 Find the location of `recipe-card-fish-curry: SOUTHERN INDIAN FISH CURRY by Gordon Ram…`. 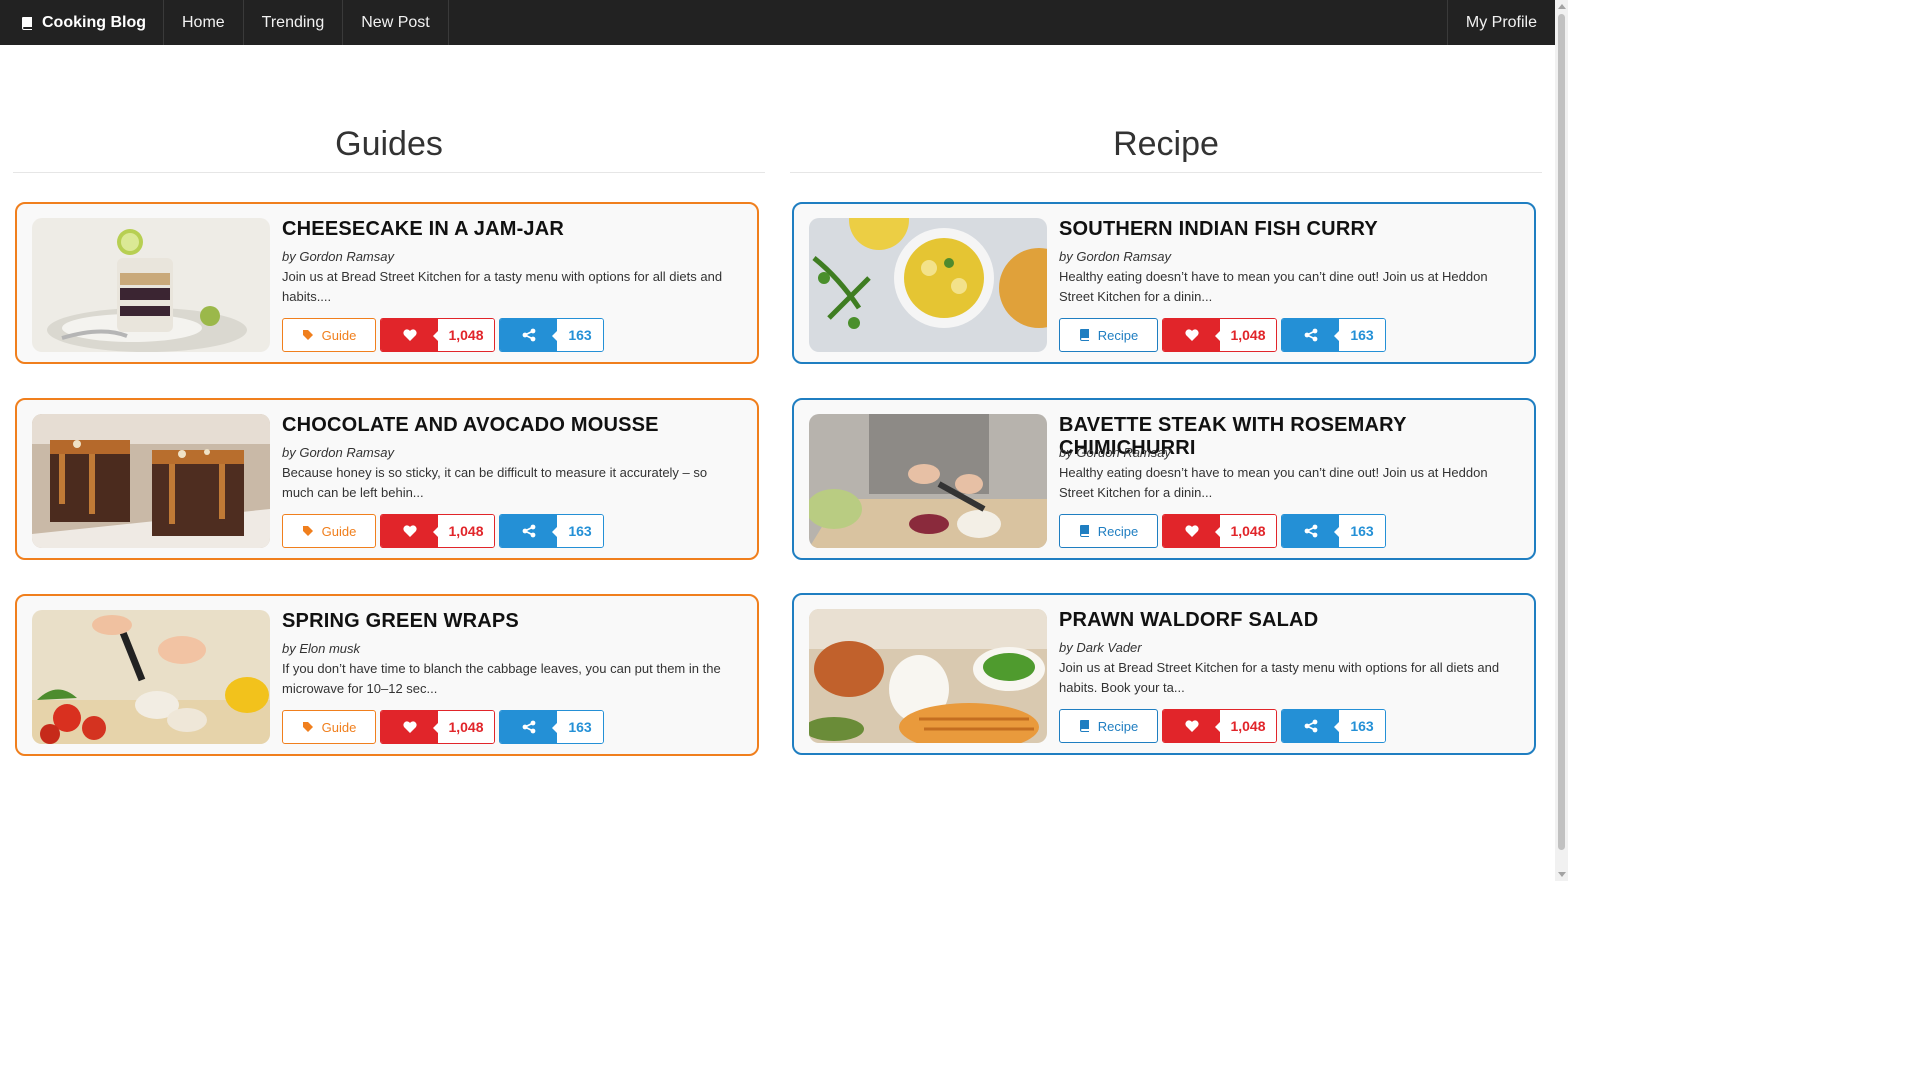

recipe-card-fish-curry: SOUTHERN INDIAN FISH CURRY by Gordon Ram… is located at coordinates (1164, 283).